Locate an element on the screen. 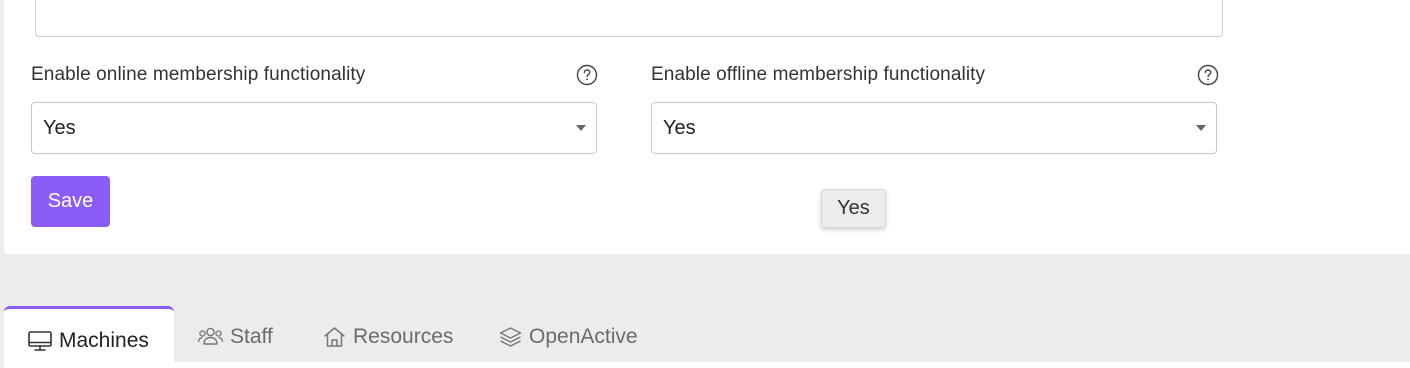 This screenshot has width=1410, height=368. tab-openactive: OpenActive is located at coordinates (568, 337).